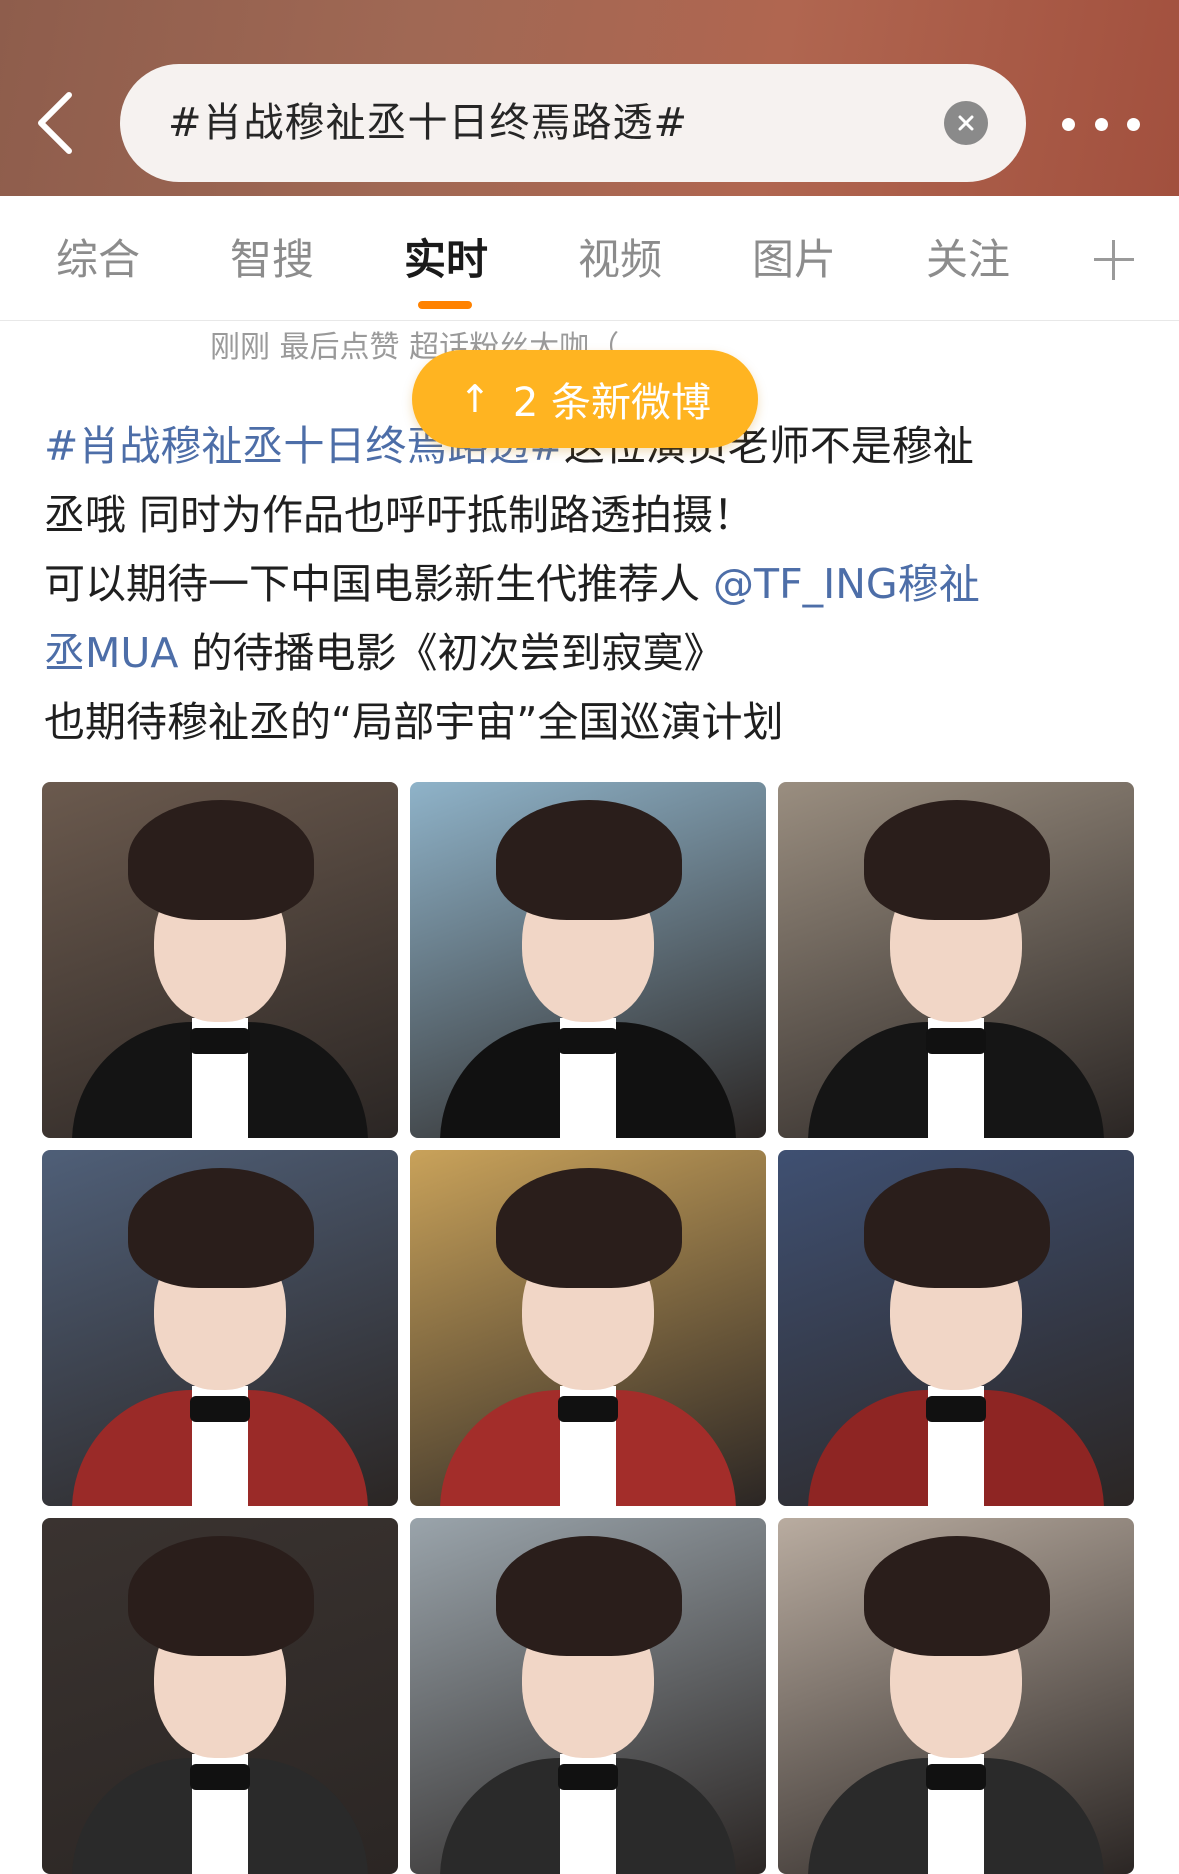 This screenshot has width=1179, height=1874. I want to click on tab-pictures: 图片, so click(794, 258).